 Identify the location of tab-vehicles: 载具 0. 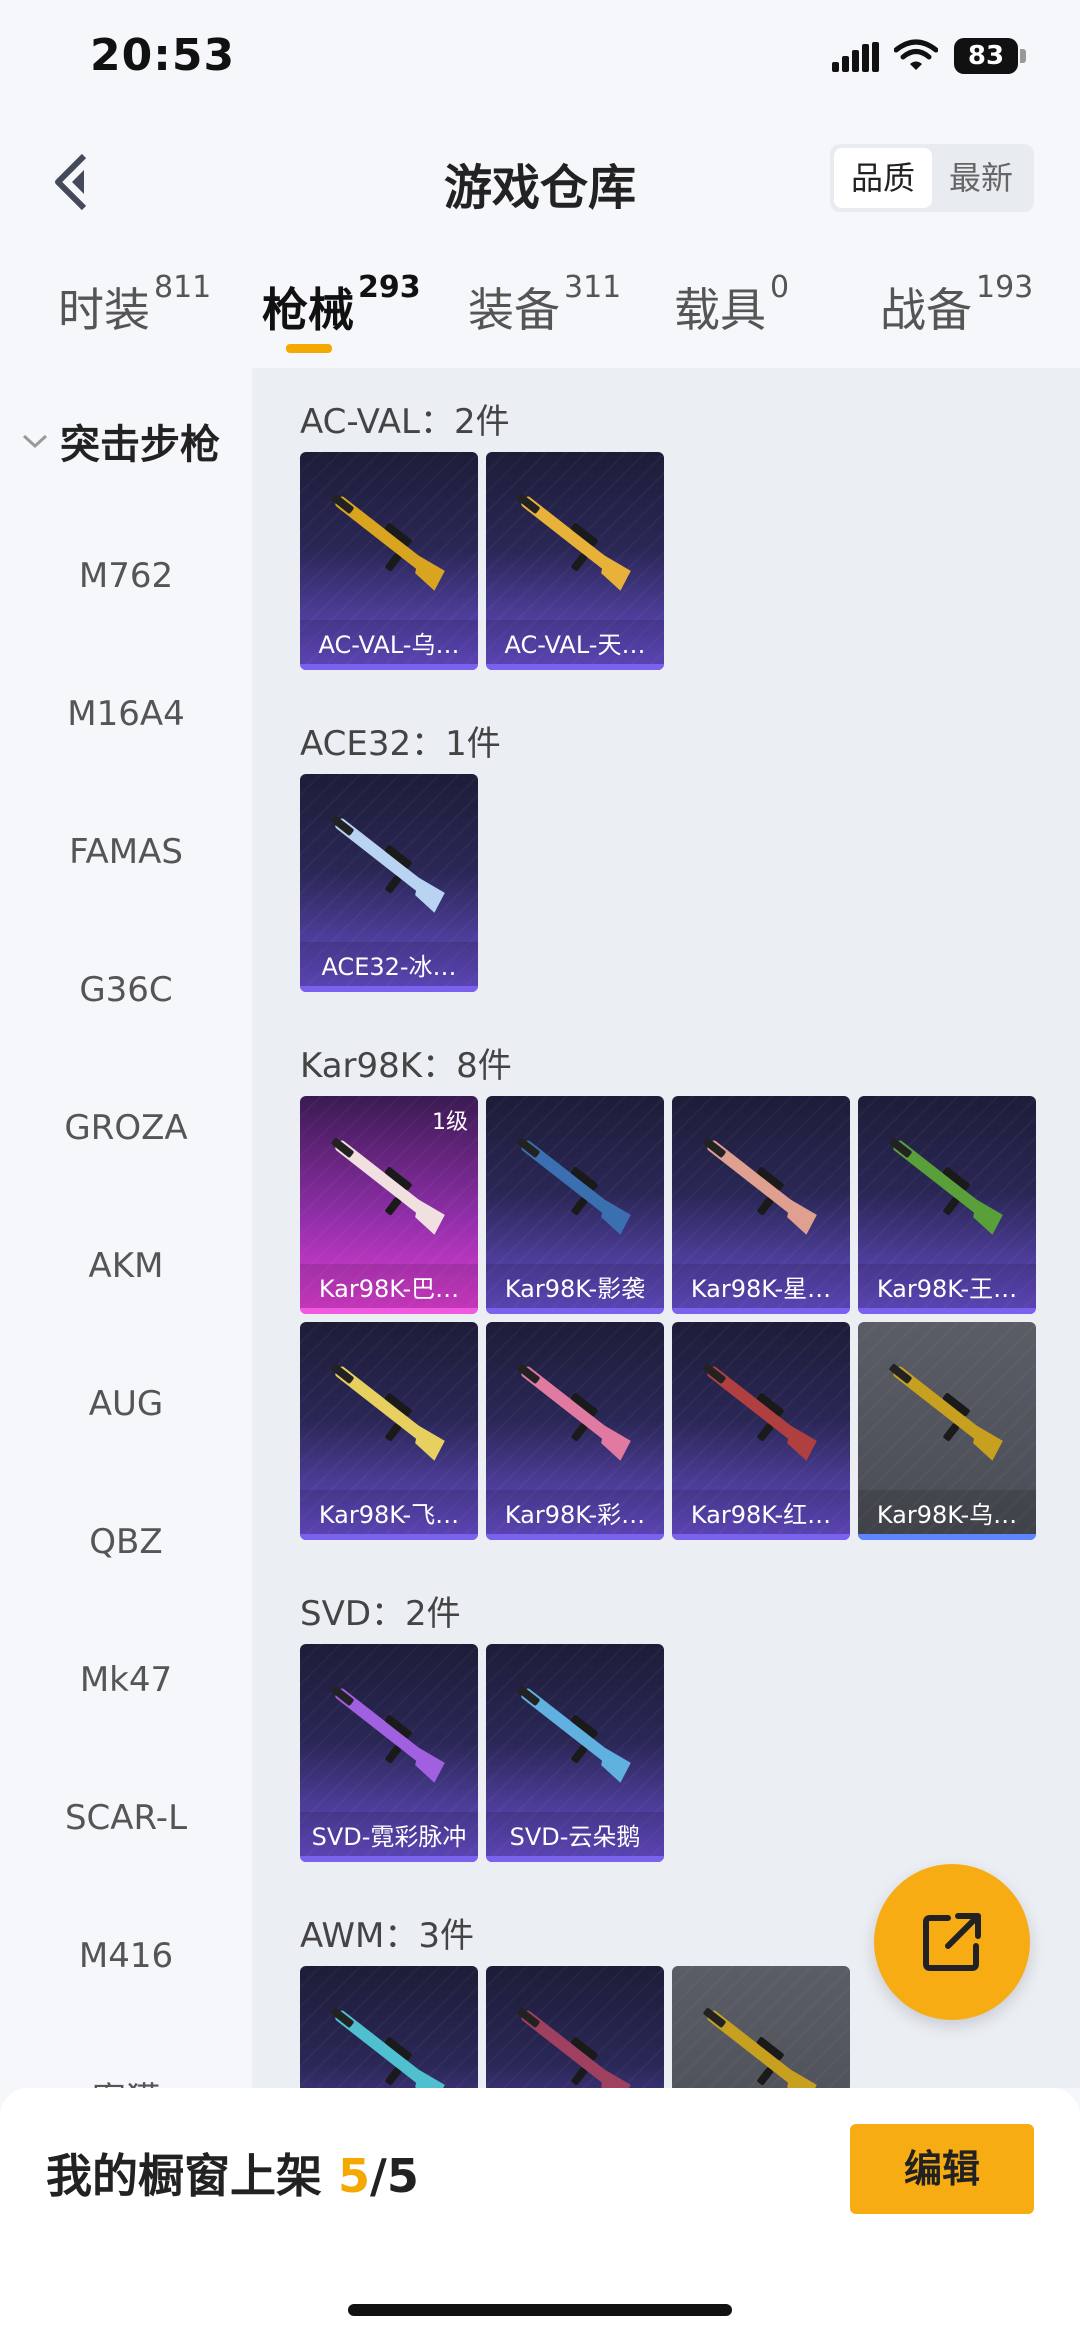
(731, 305).